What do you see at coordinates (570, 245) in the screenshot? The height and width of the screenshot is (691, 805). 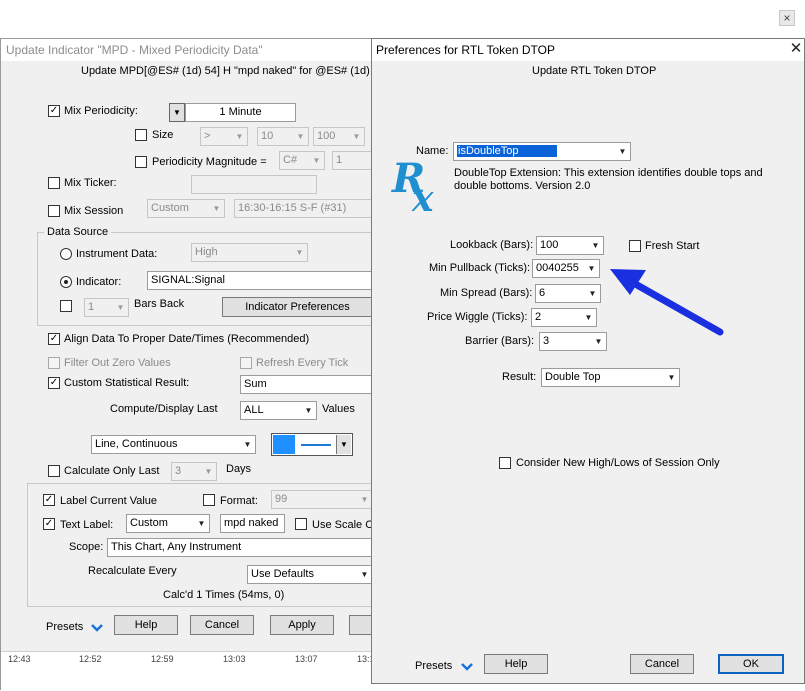 I see `lookback-select: 100 ▼` at bounding box center [570, 245].